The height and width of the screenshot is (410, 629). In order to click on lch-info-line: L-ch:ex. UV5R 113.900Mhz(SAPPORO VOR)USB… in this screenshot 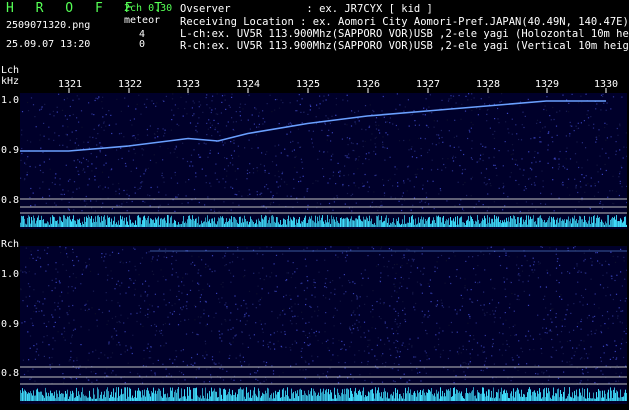, I will do `click(404, 34)`.